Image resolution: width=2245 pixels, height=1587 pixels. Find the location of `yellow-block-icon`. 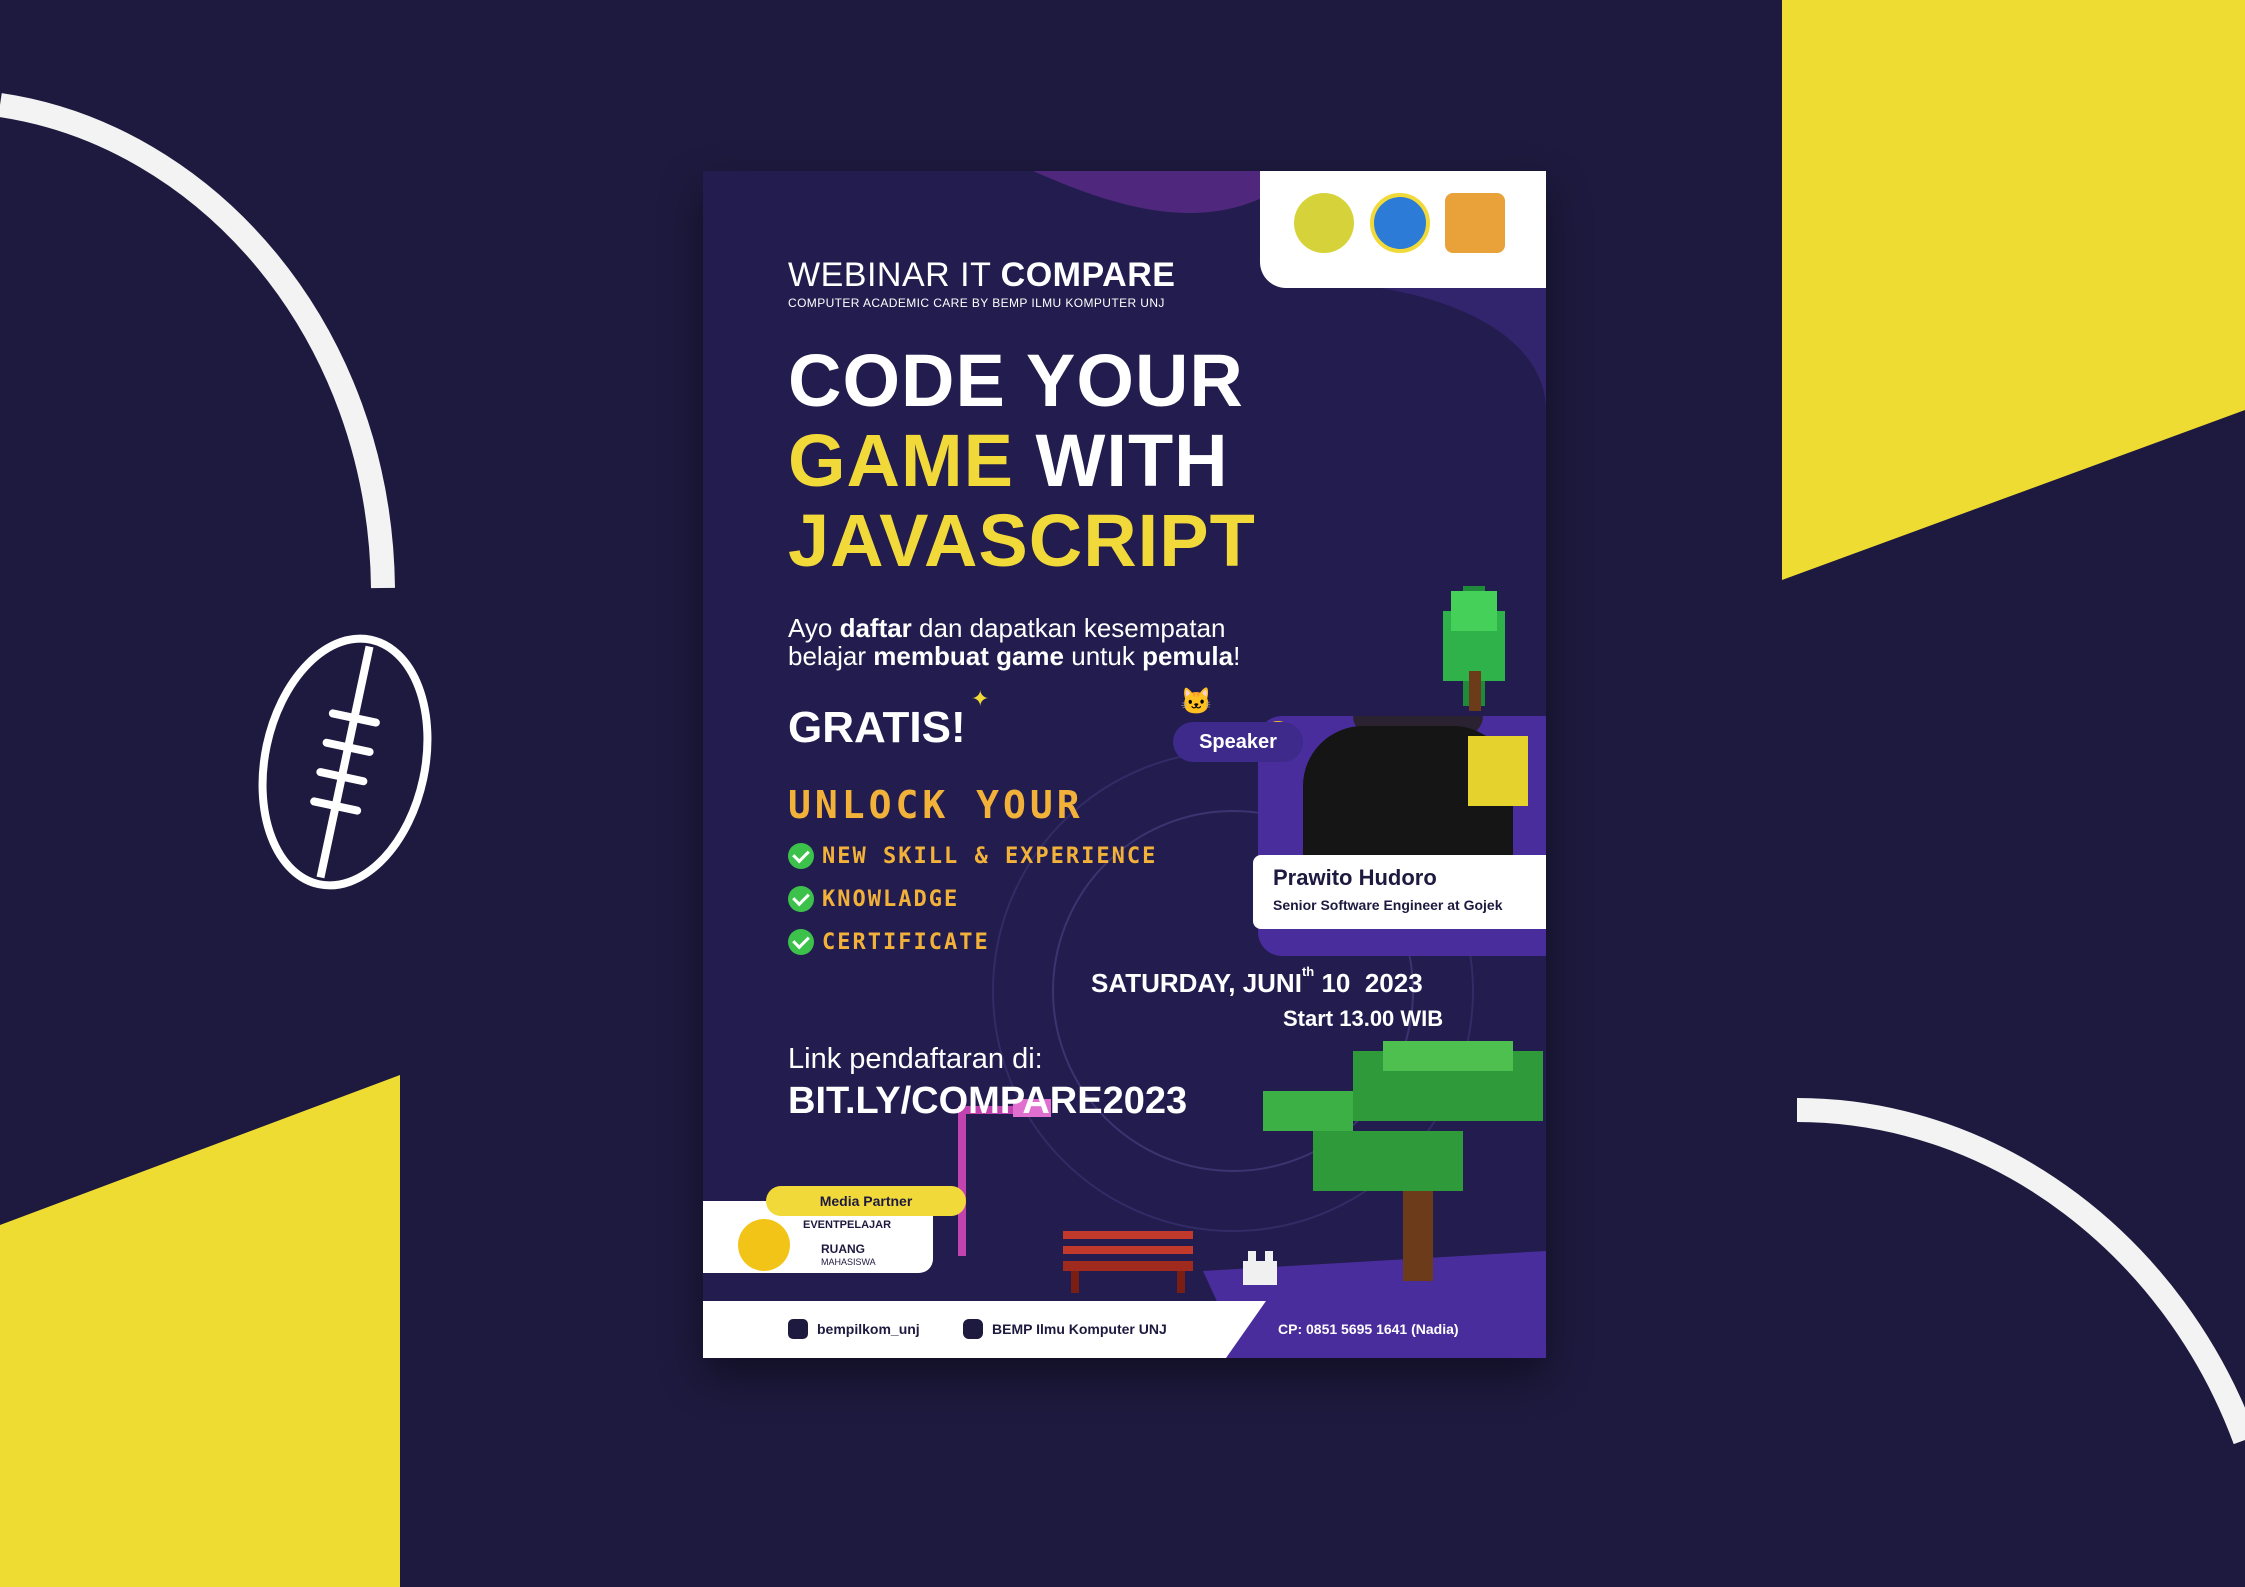

yellow-block-icon is located at coordinates (1498, 771).